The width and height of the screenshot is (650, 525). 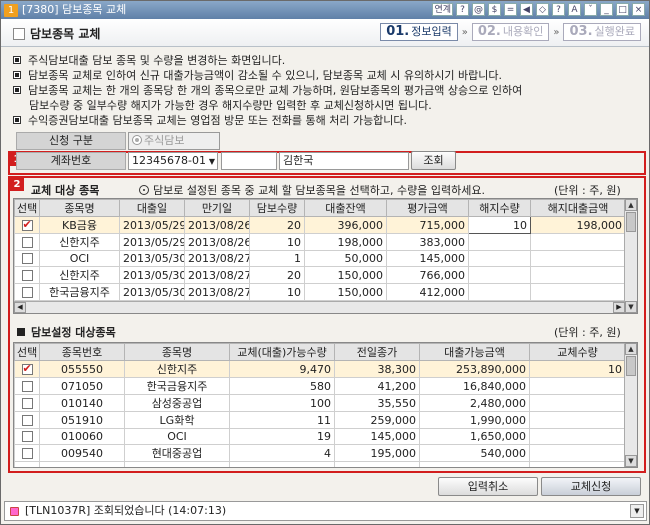 I want to click on cell-qty: 1, so click(x=277, y=258).